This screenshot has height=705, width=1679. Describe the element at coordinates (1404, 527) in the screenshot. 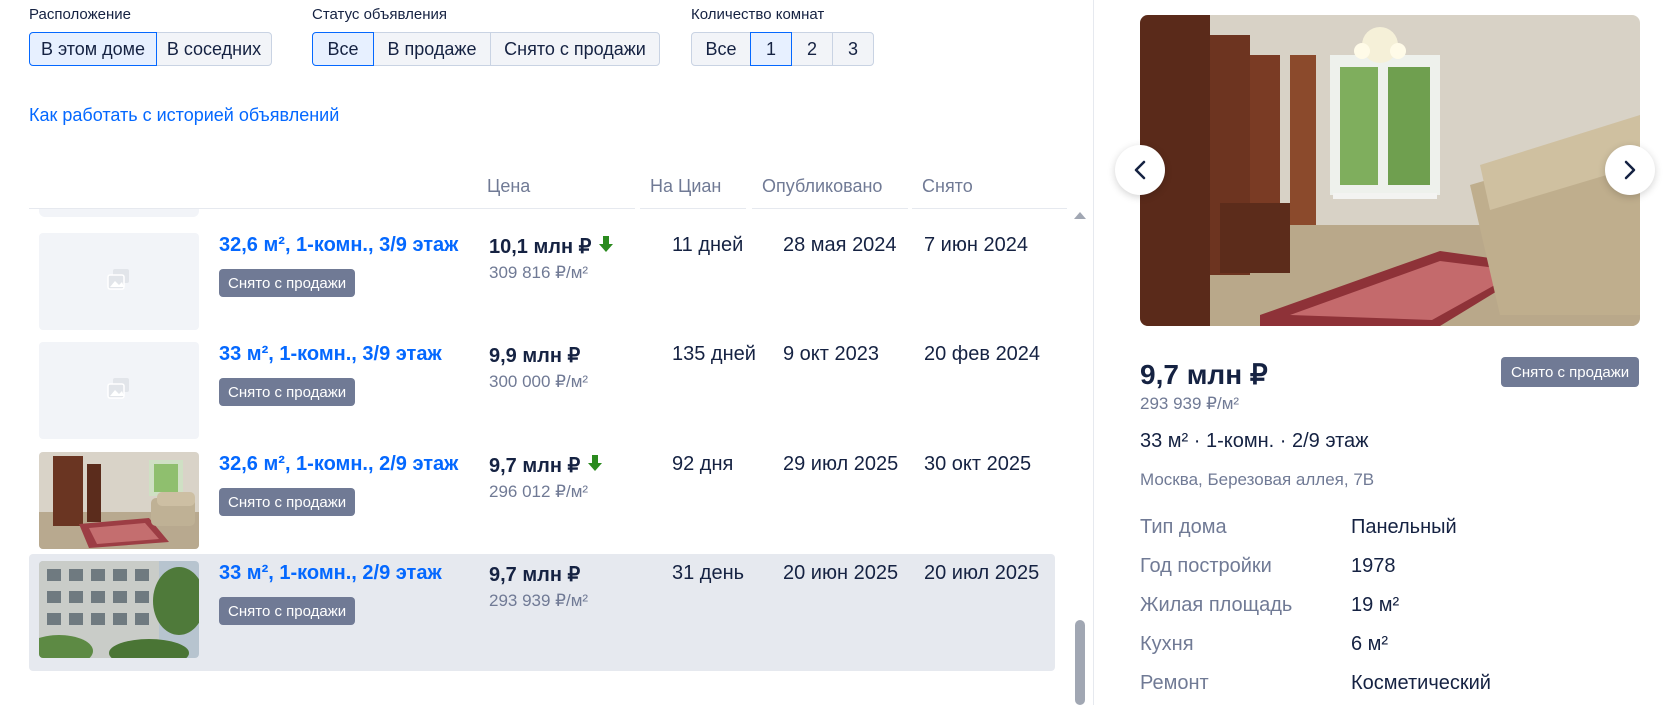

I see `spec-value-house-type: Панельный` at that location.